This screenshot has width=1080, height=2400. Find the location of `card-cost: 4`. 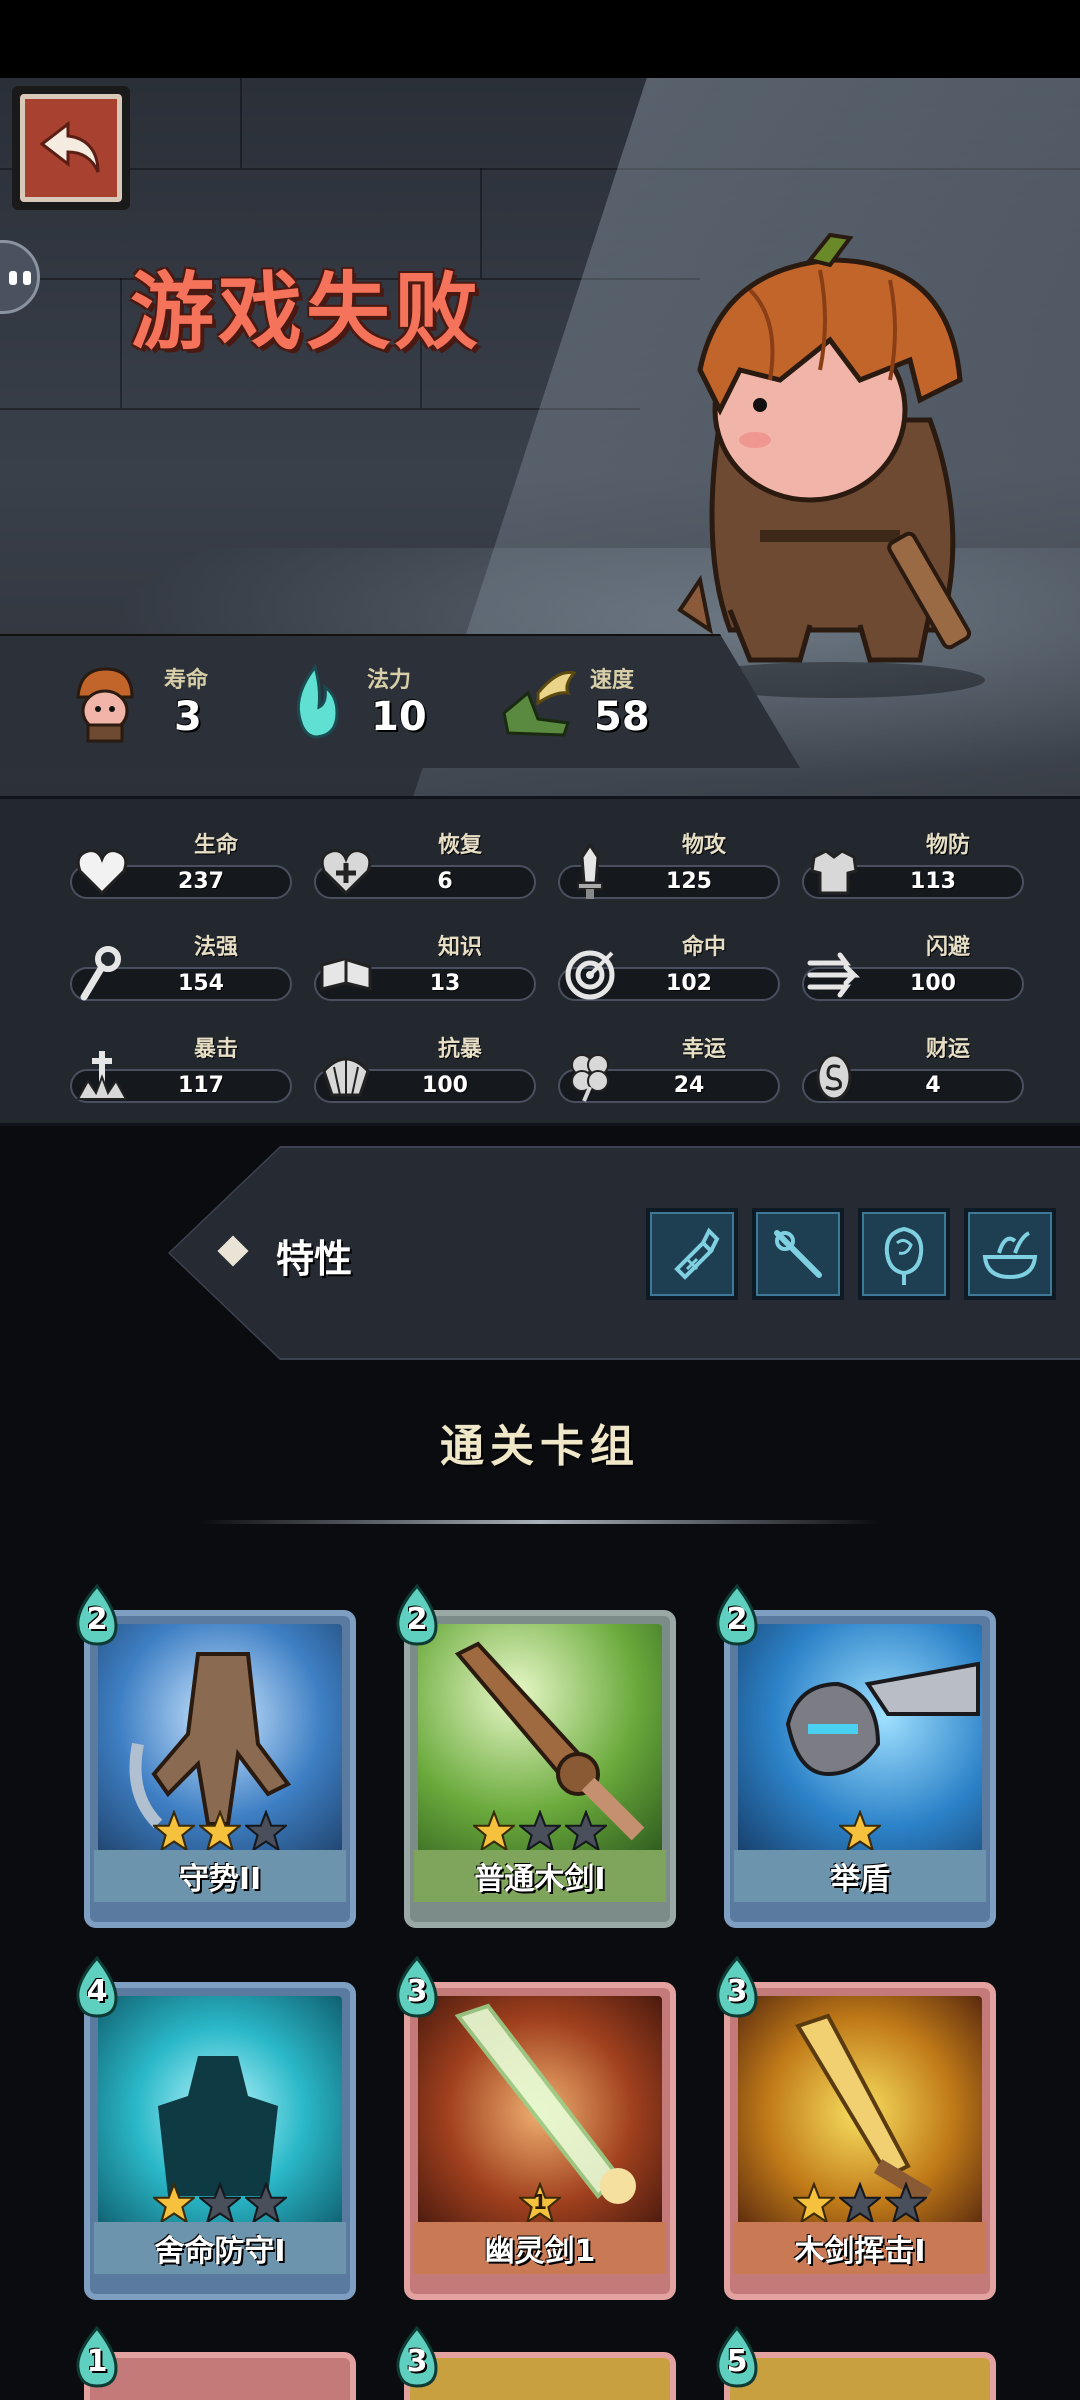

card-cost: 4 is located at coordinates (97, 1991).